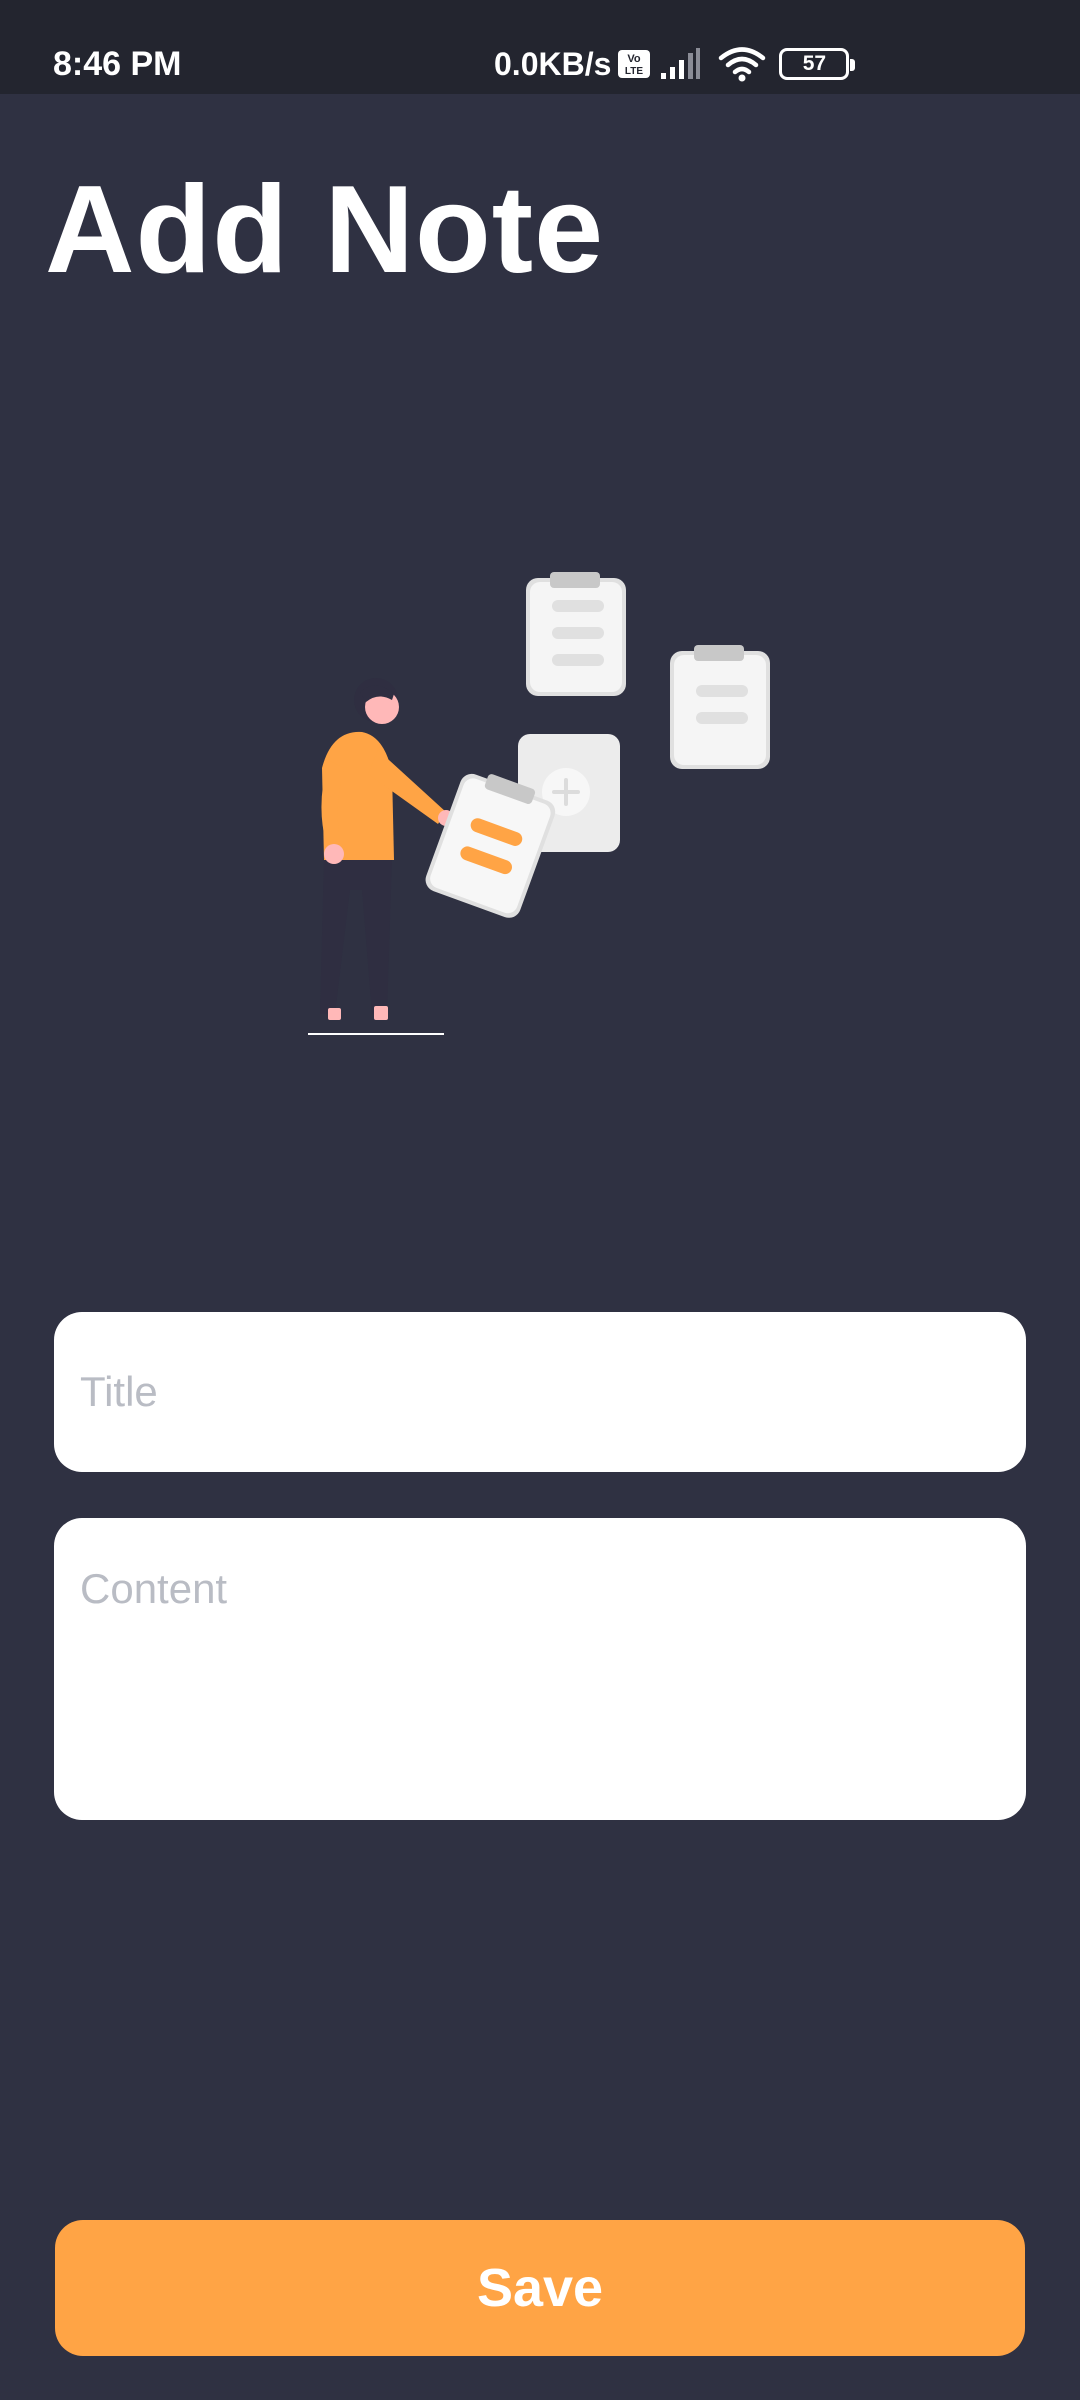 This screenshot has width=1080, height=2400. What do you see at coordinates (681, 63) in the screenshot?
I see `signal-icon` at bounding box center [681, 63].